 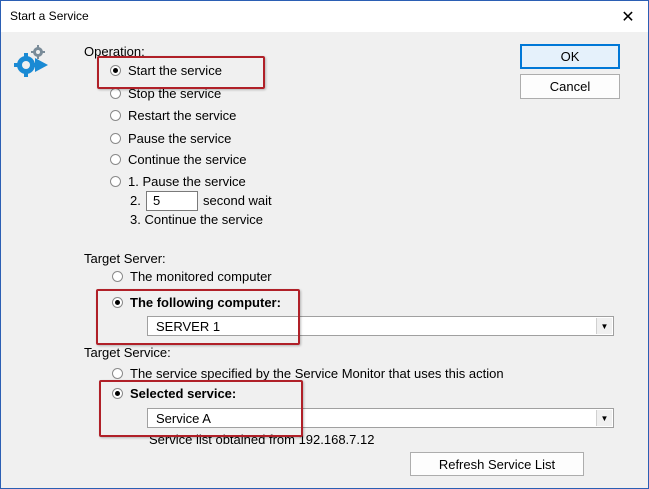 I want to click on cancel-button: Cancel, so click(x=570, y=86).